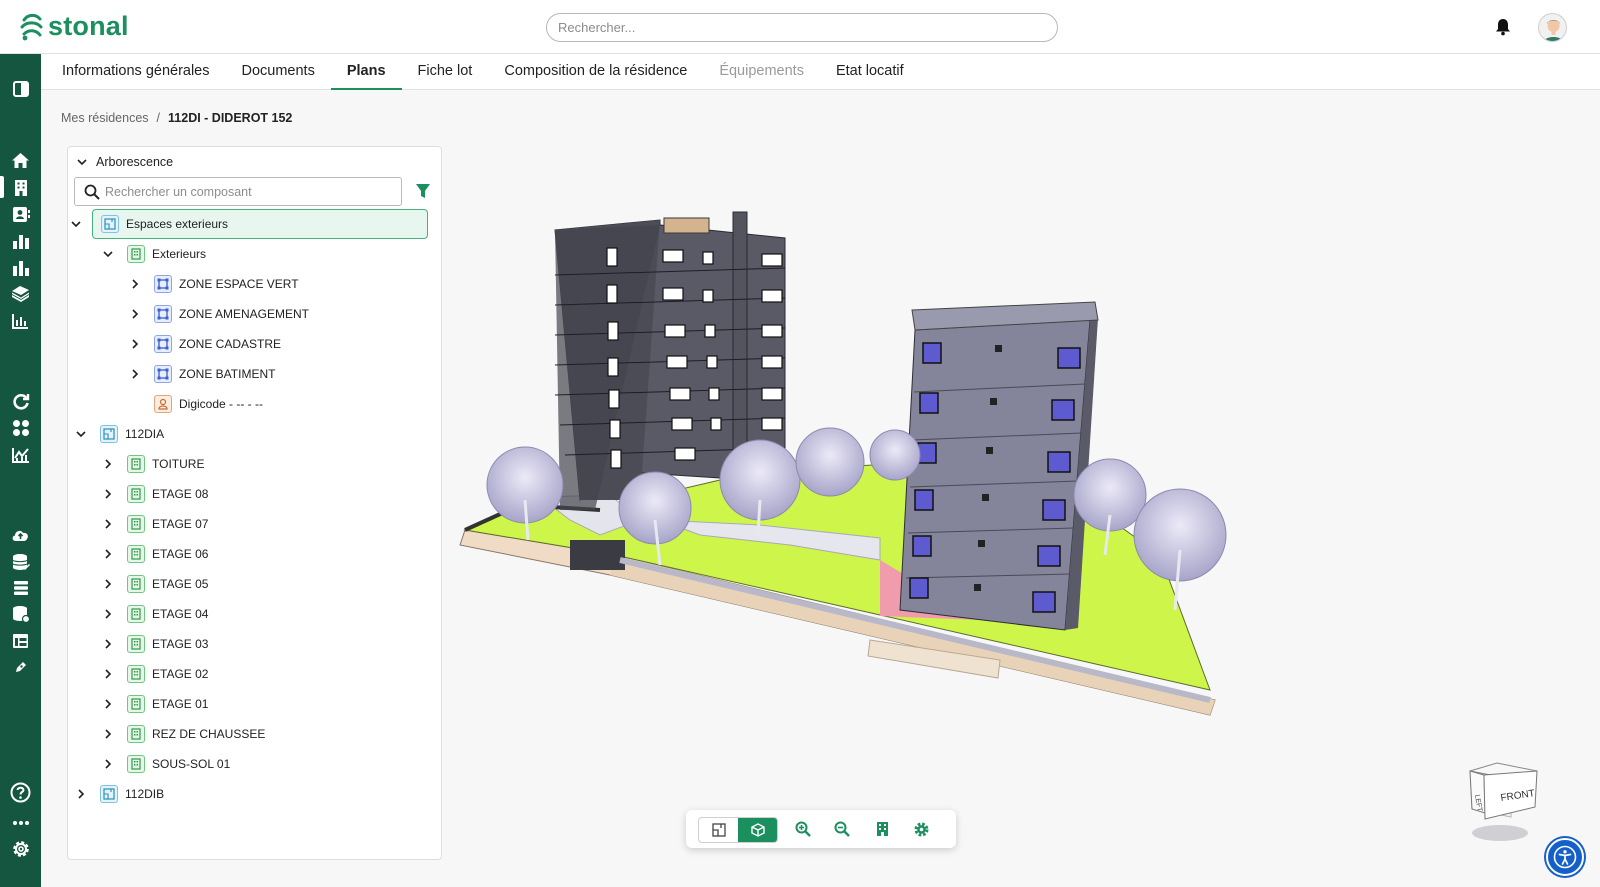 This screenshot has width=1600, height=887. What do you see at coordinates (718, 830) in the screenshot?
I see `plan-2d-button` at bounding box center [718, 830].